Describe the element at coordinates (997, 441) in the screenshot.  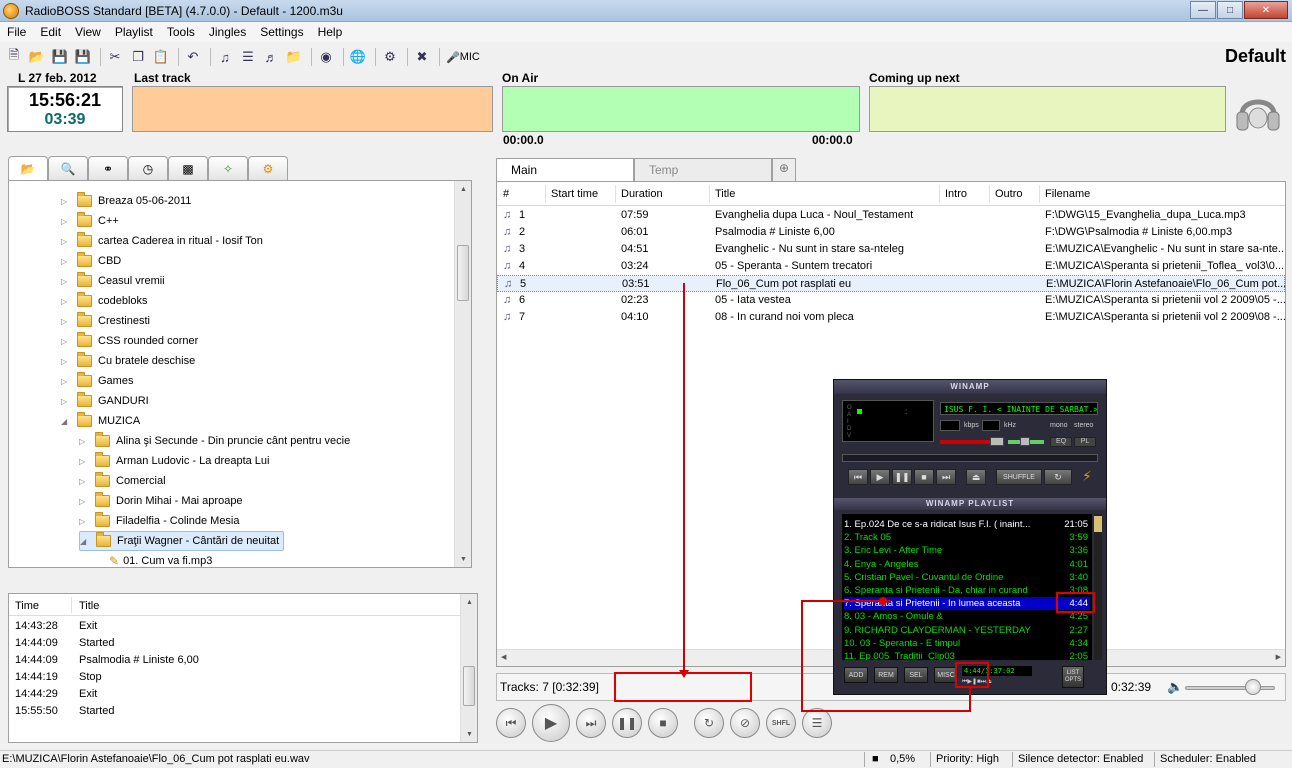
I see `winamp-volume-knob` at that location.